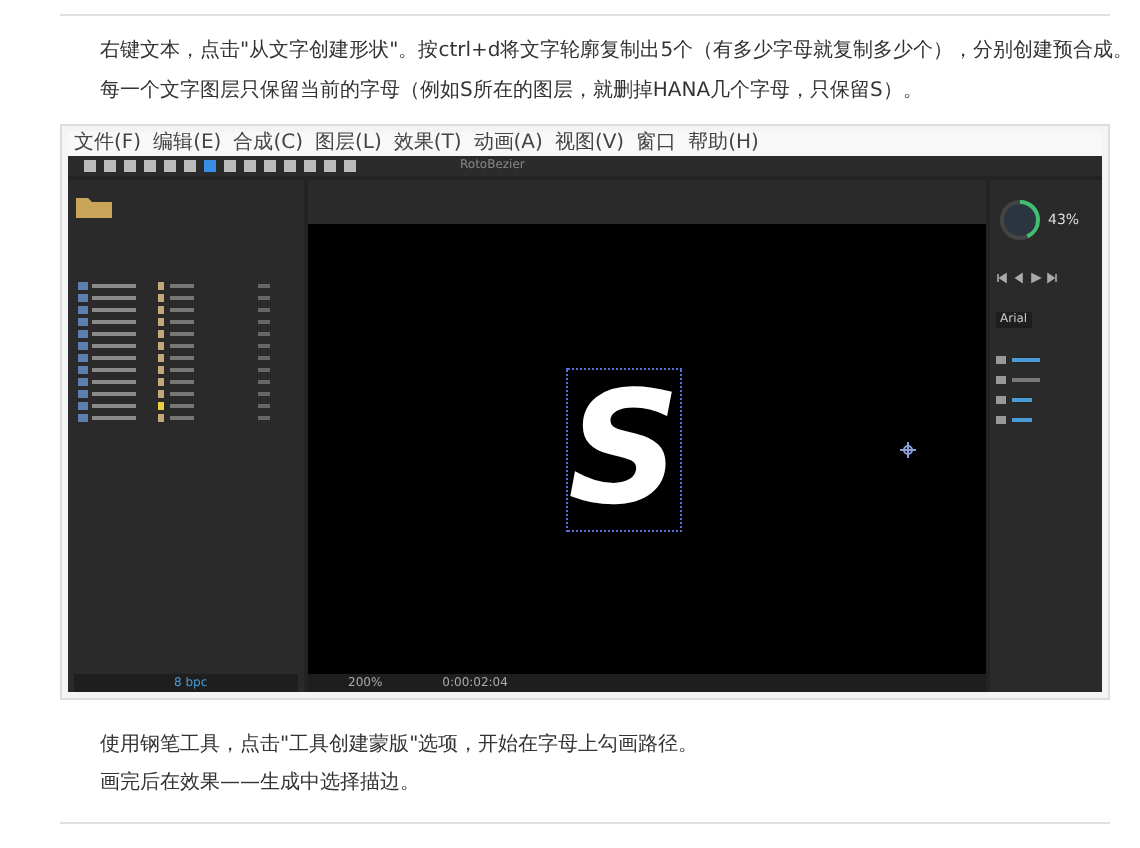 The image size is (1140, 848). I want to click on menu-item: 视图(V), so click(589, 144).